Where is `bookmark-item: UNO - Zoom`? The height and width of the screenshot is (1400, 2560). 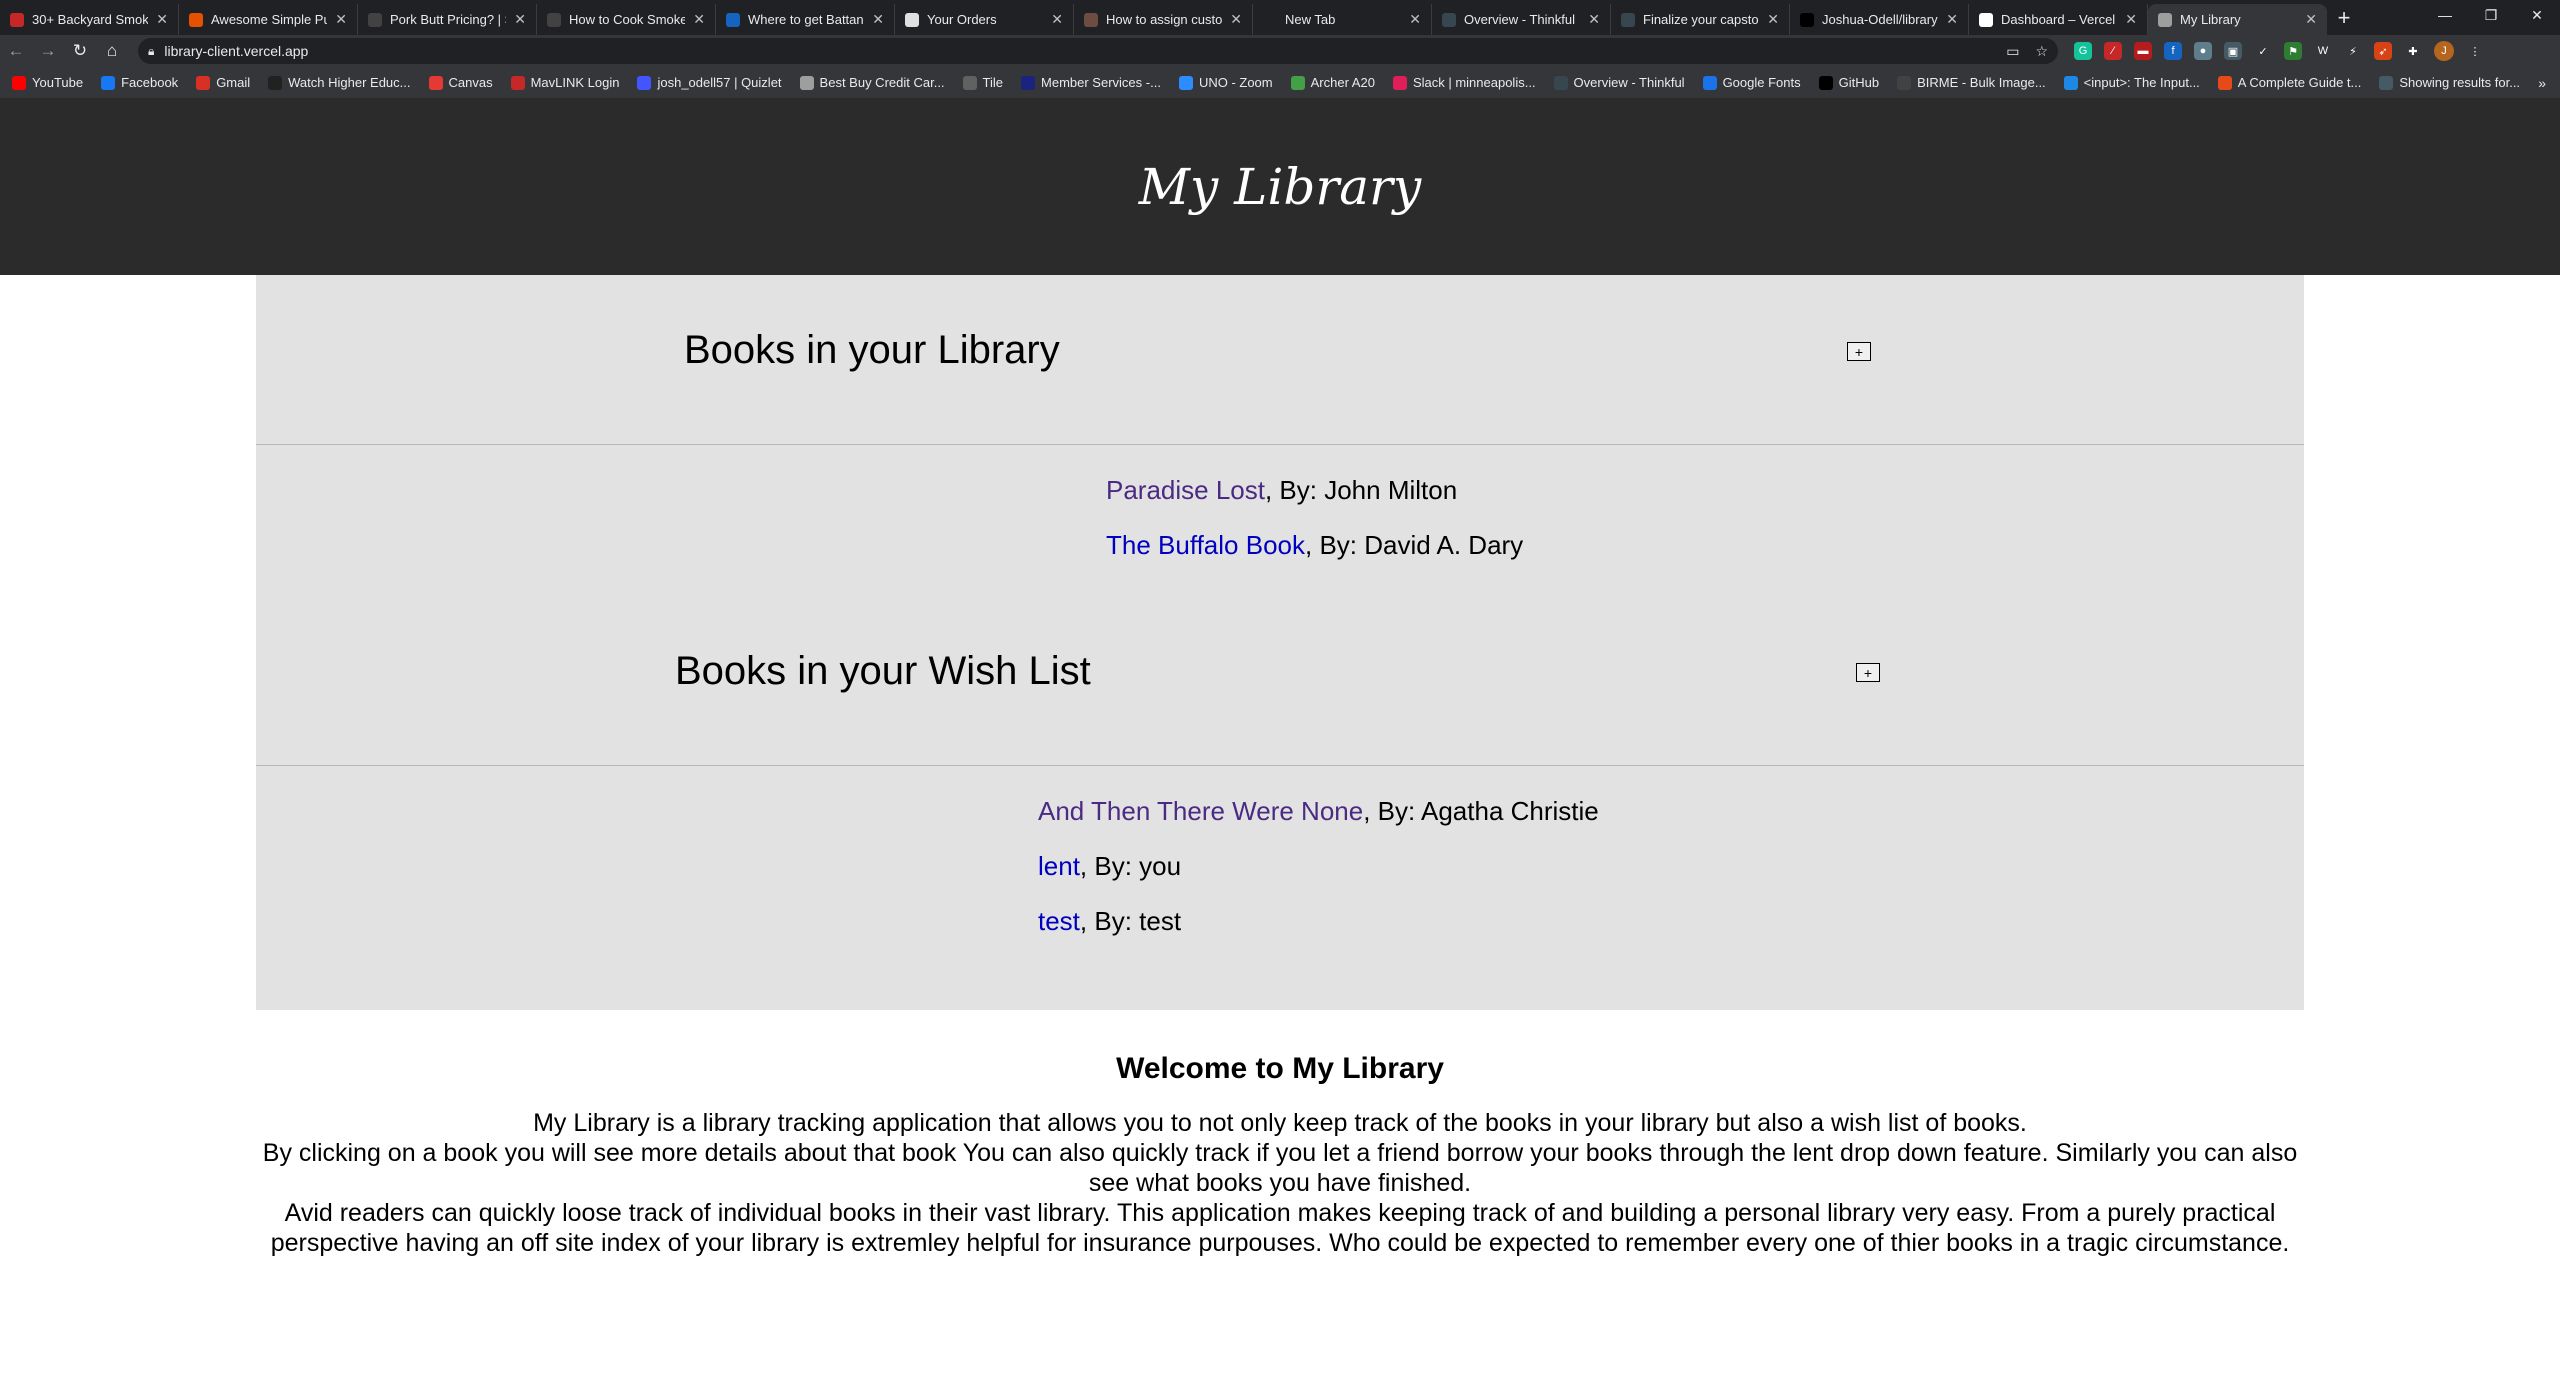
bookmark-item: UNO - Zoom is located at coordinates (1225, 82).